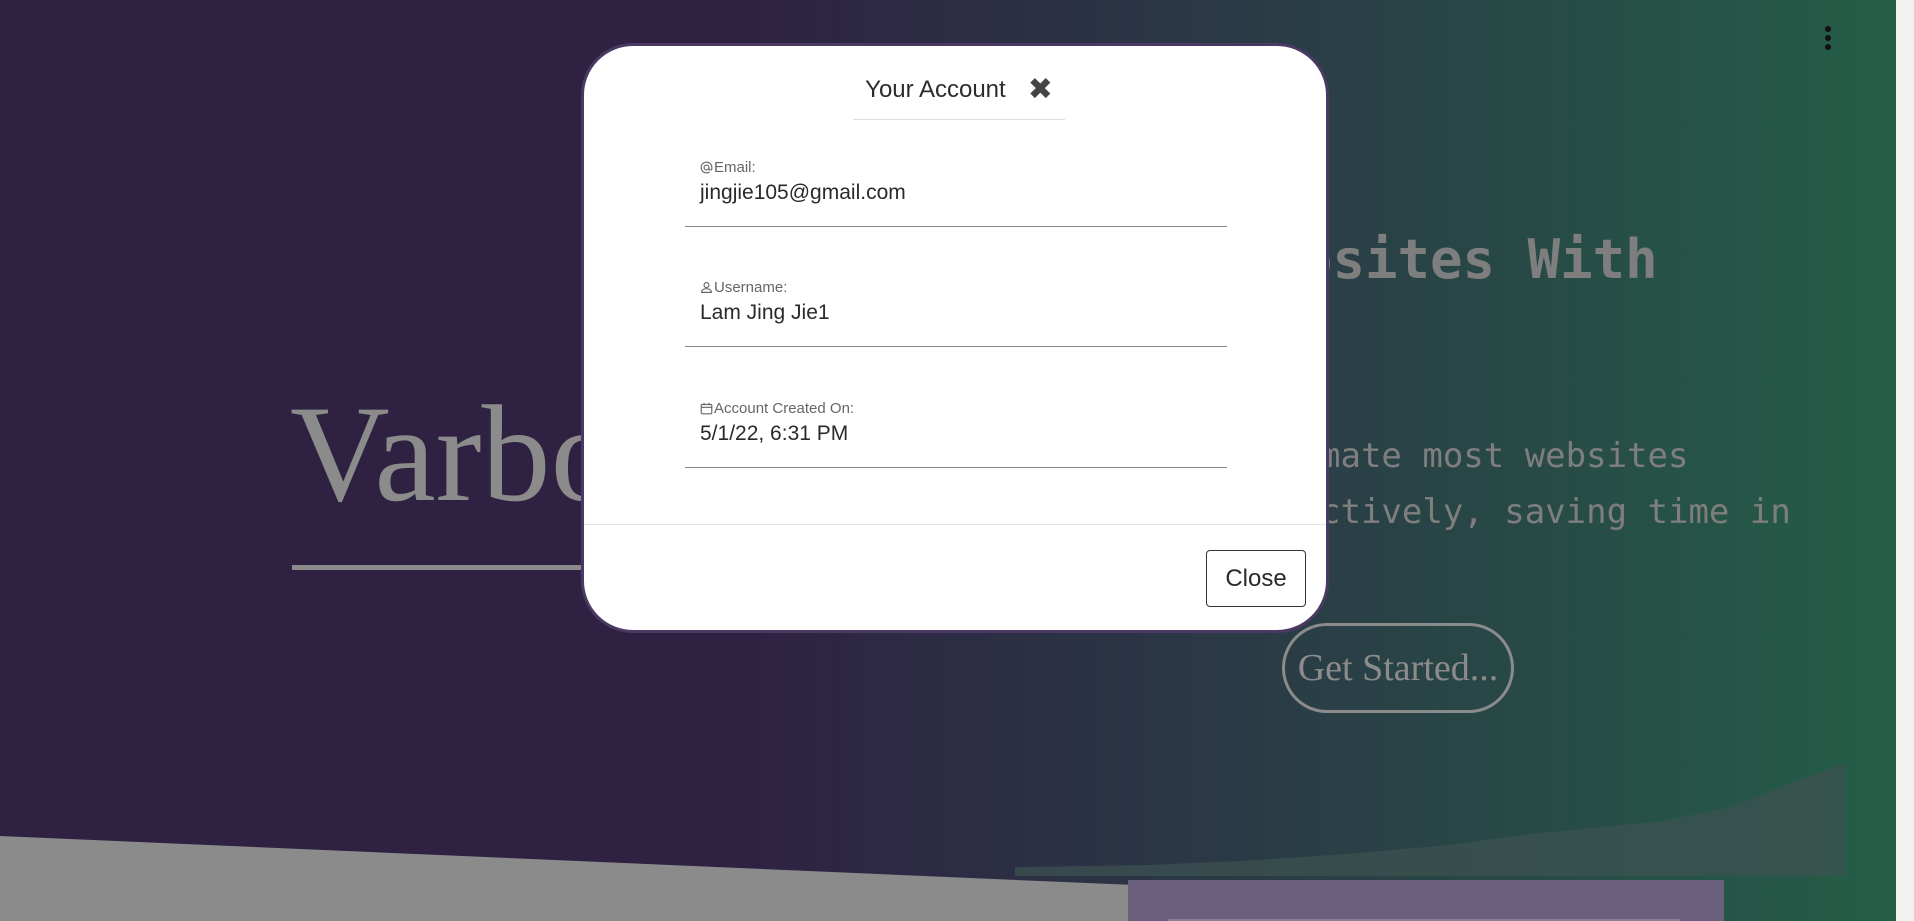 Image resolution: width=1914 pixels, height=921 pixels. What do you see at coordinates (956, 193) in the screenshot?
I see `email-field: Email: jingjie105@gmail.com` at bounding box center [956, 193].